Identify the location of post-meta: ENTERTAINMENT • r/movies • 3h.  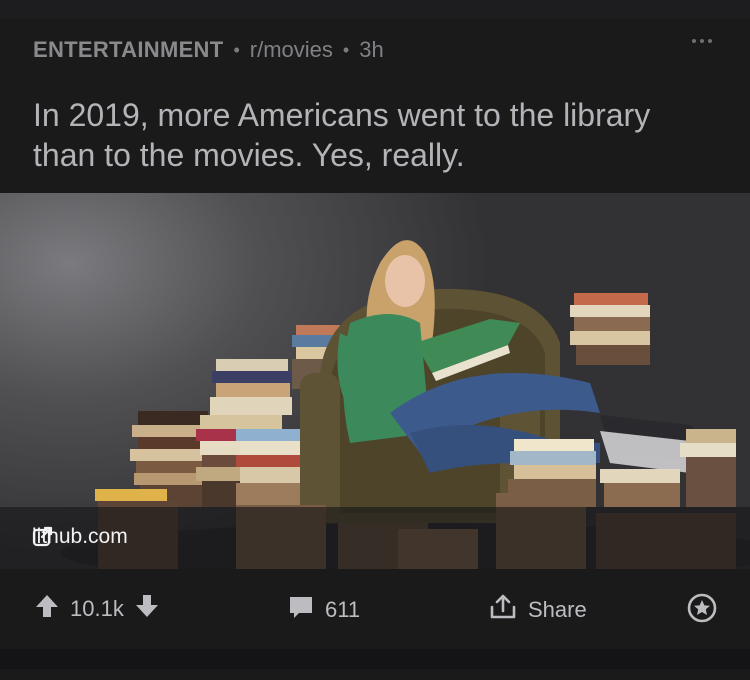
(208, 50).